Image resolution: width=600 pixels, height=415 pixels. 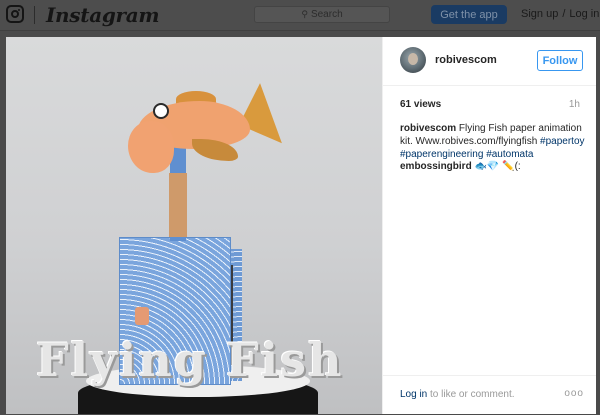 I want to click on avatar-face-shape, so click(x=413, y=59).